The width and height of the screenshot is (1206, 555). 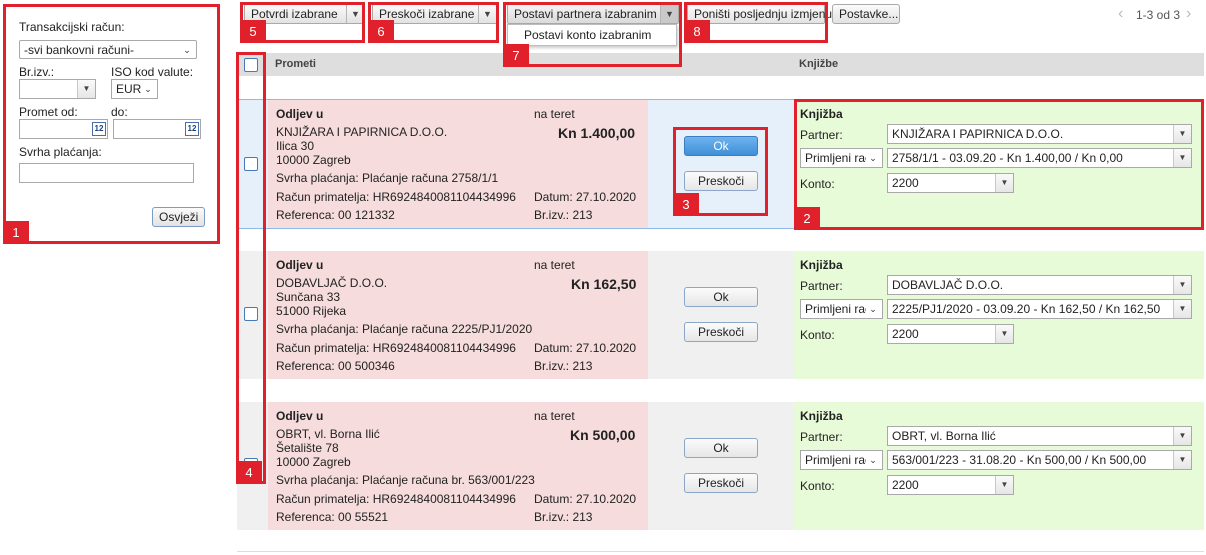 What do you see at coordinates (720, 551) in the screenshot?
I see `divider` at bounding box center [720, 551].